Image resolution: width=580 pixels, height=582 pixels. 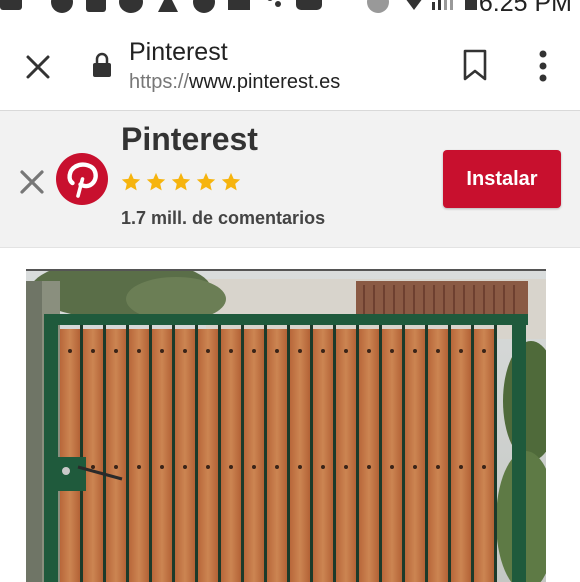 I want to click on bookmark-icon, so click(x=475, y=65).